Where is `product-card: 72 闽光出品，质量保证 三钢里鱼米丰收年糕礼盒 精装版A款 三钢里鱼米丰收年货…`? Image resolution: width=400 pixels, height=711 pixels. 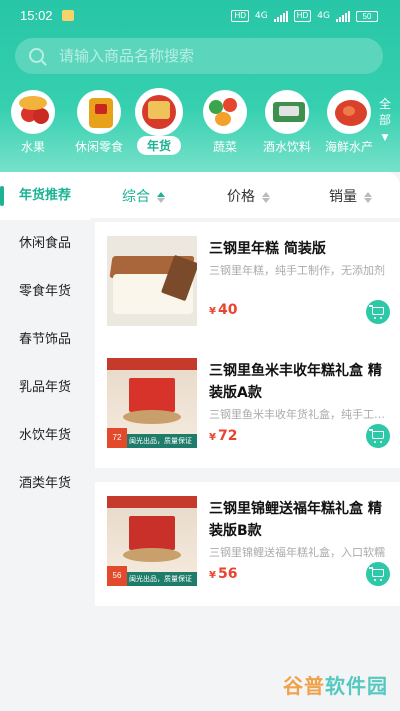
product-card: 72 闽光出品，质量保证 三钢里鱼米丰收年糕礼盒 精装版A款 三钢里鱼米丰收年货… is located at coordinates (247, 406).